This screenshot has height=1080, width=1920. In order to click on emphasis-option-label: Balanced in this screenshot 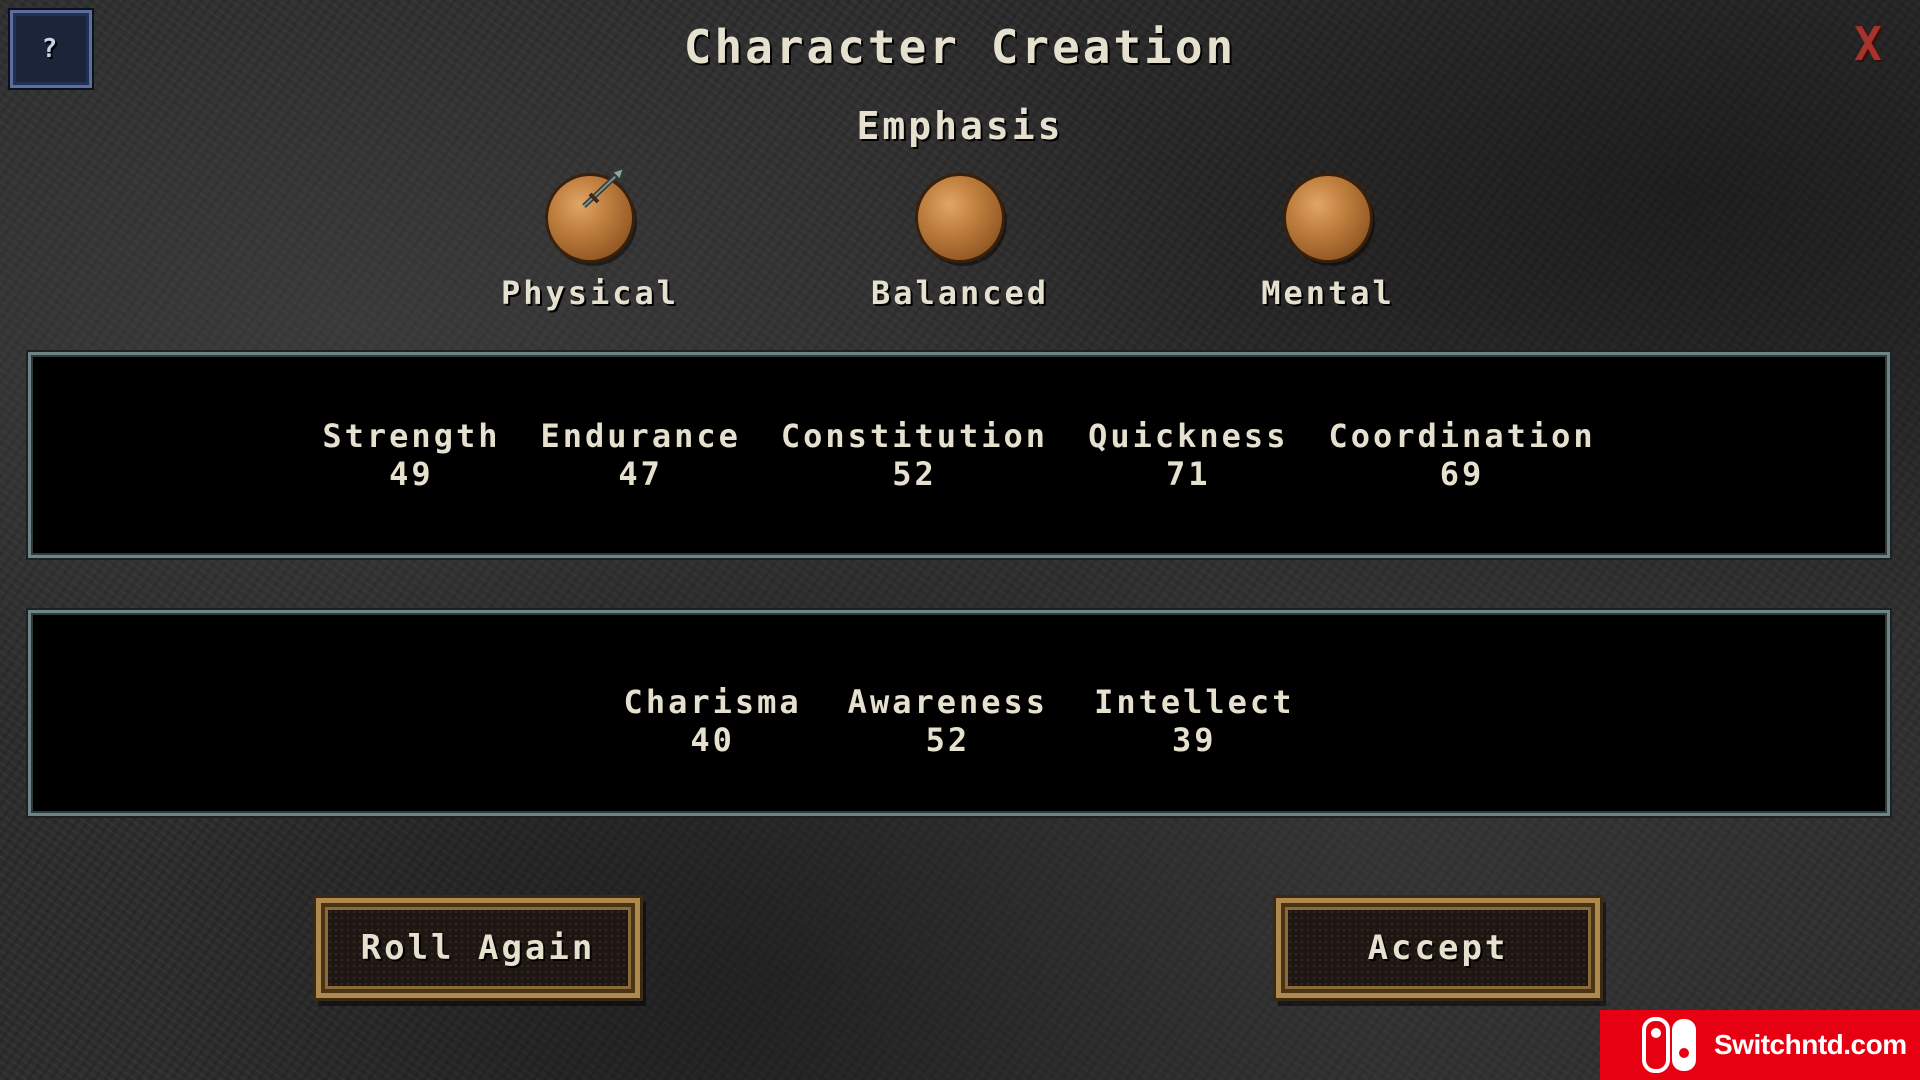, I will do `click(960, 293)`.